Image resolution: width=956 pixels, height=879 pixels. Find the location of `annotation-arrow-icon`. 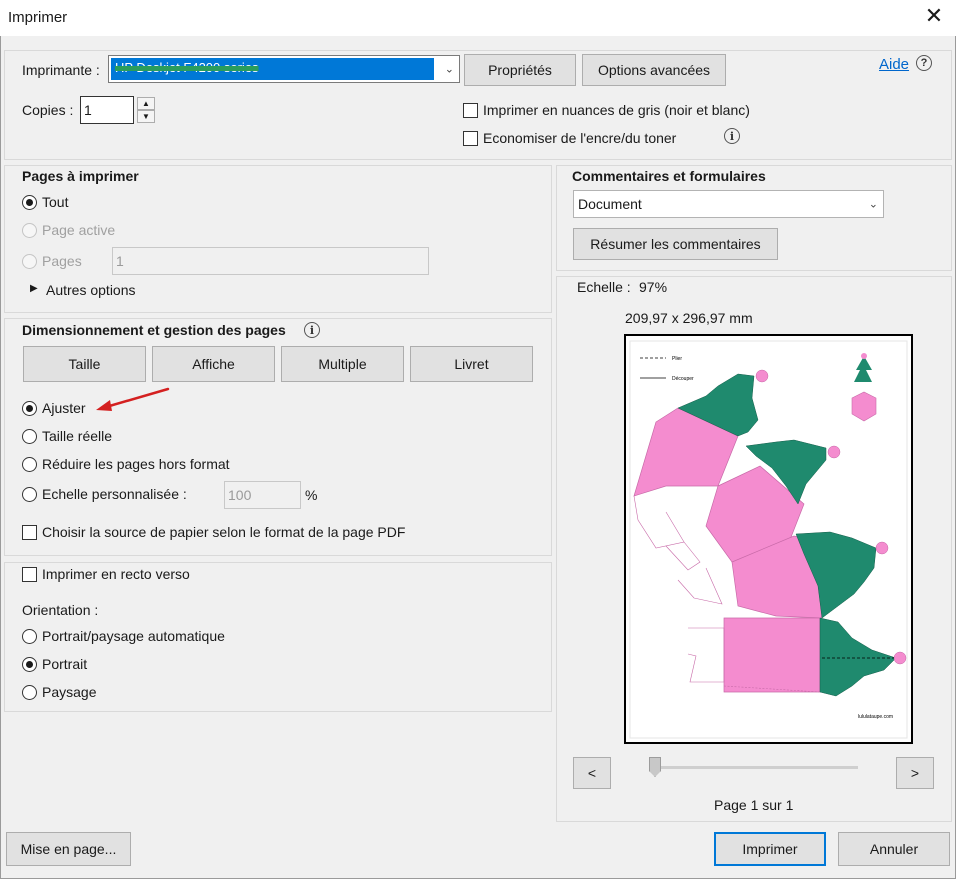

annotation-arrow-icon is located at coordinates (133, 399).